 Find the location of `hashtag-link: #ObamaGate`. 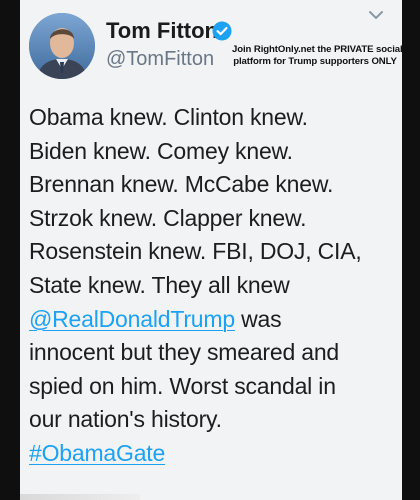

hashtag-link: #ObamaGate is located at coordinates (97, 453).